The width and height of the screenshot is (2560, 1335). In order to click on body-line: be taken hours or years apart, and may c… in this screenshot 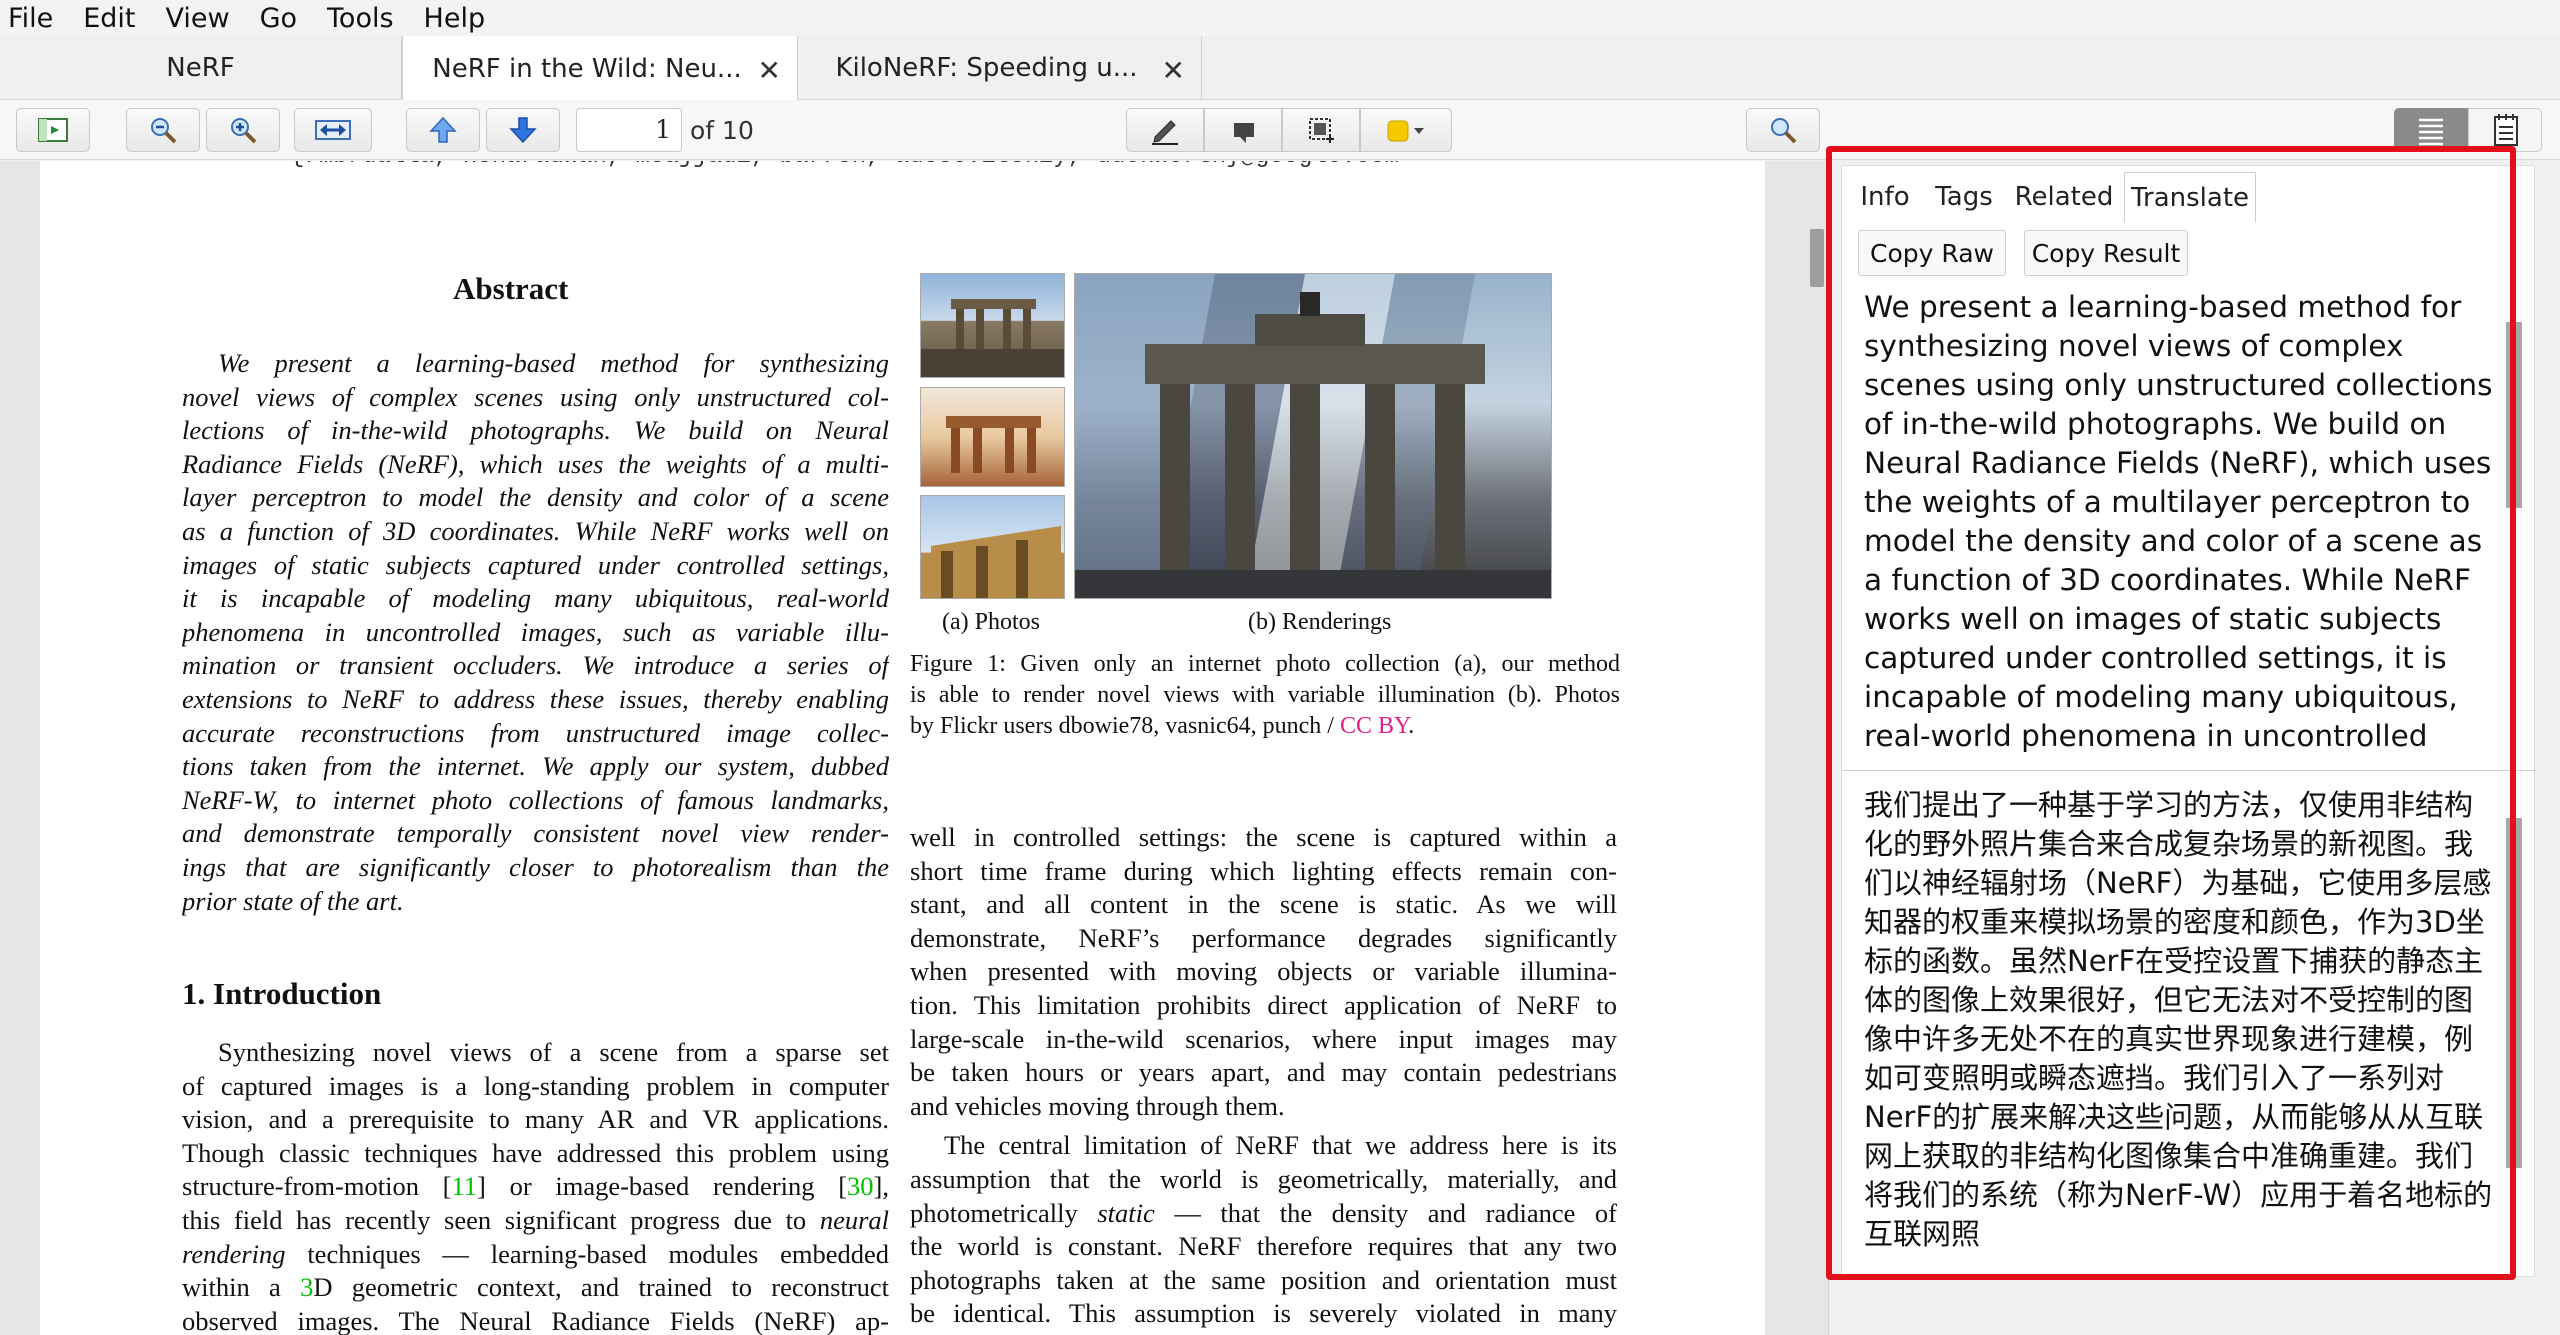, I will do `click(1263, 1072)`.